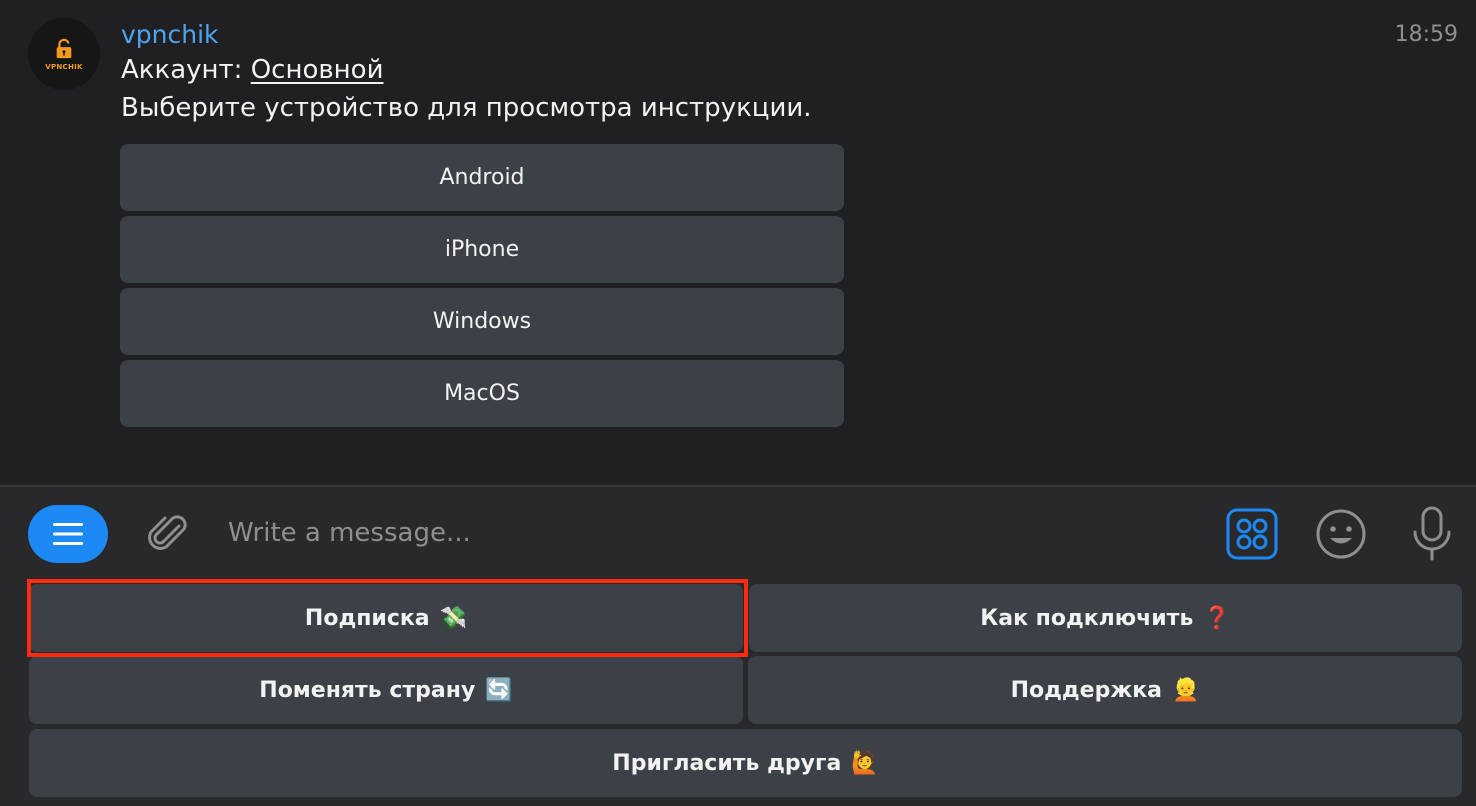  I want to click on refresh-icon: 🔄, so click(499, 690).